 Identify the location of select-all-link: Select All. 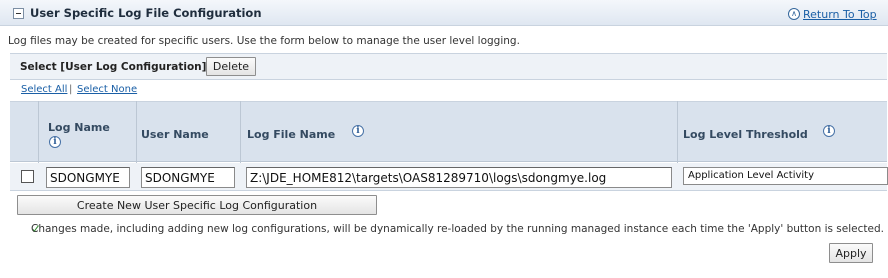
(44, 89).